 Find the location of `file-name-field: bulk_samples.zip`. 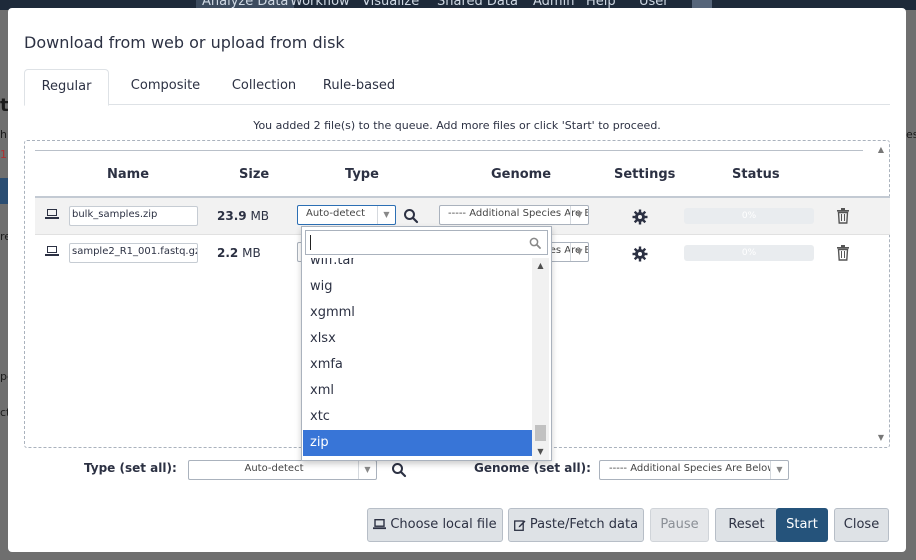

file-name-field: bulk_samples.zip is located at coordinates (133, 216).